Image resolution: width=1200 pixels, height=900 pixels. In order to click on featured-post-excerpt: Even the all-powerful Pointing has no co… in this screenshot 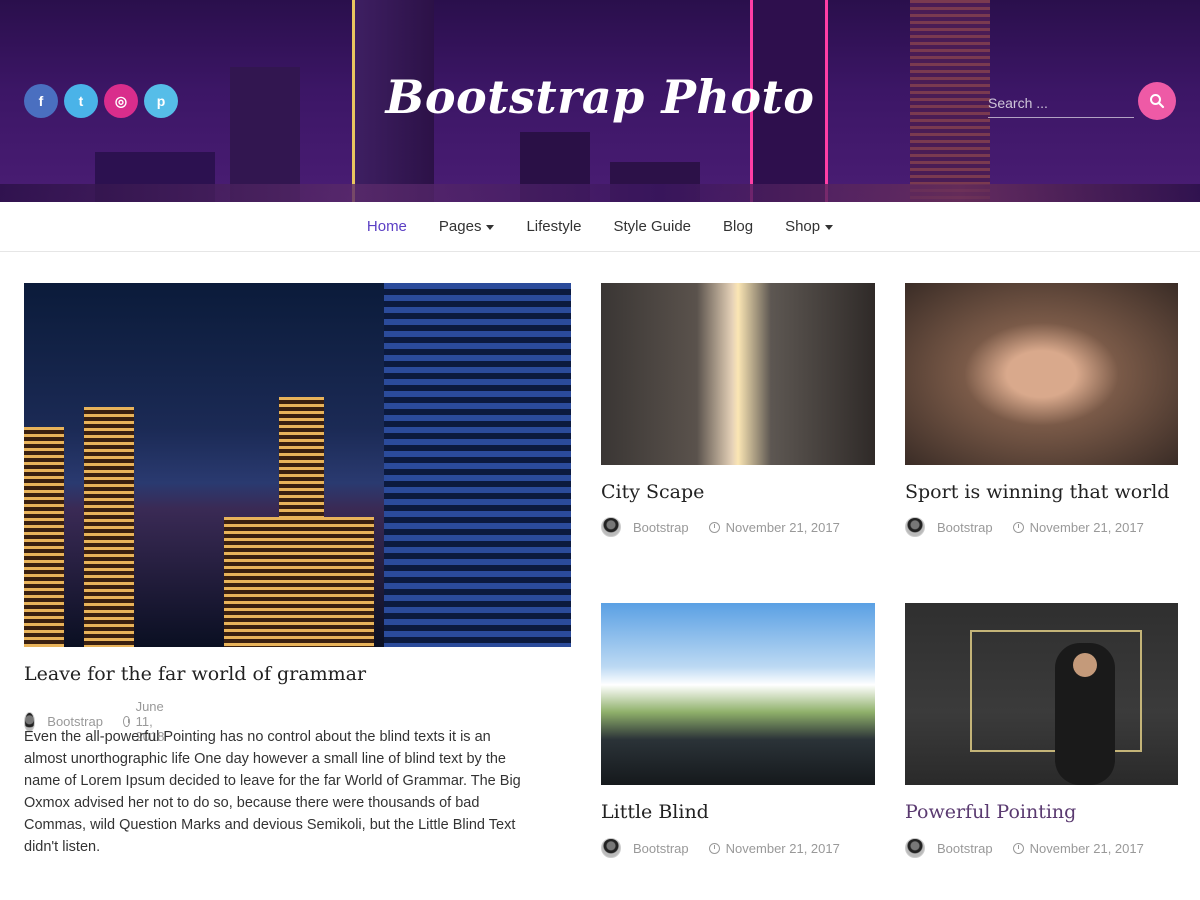, I will do `click(297, 792)`.